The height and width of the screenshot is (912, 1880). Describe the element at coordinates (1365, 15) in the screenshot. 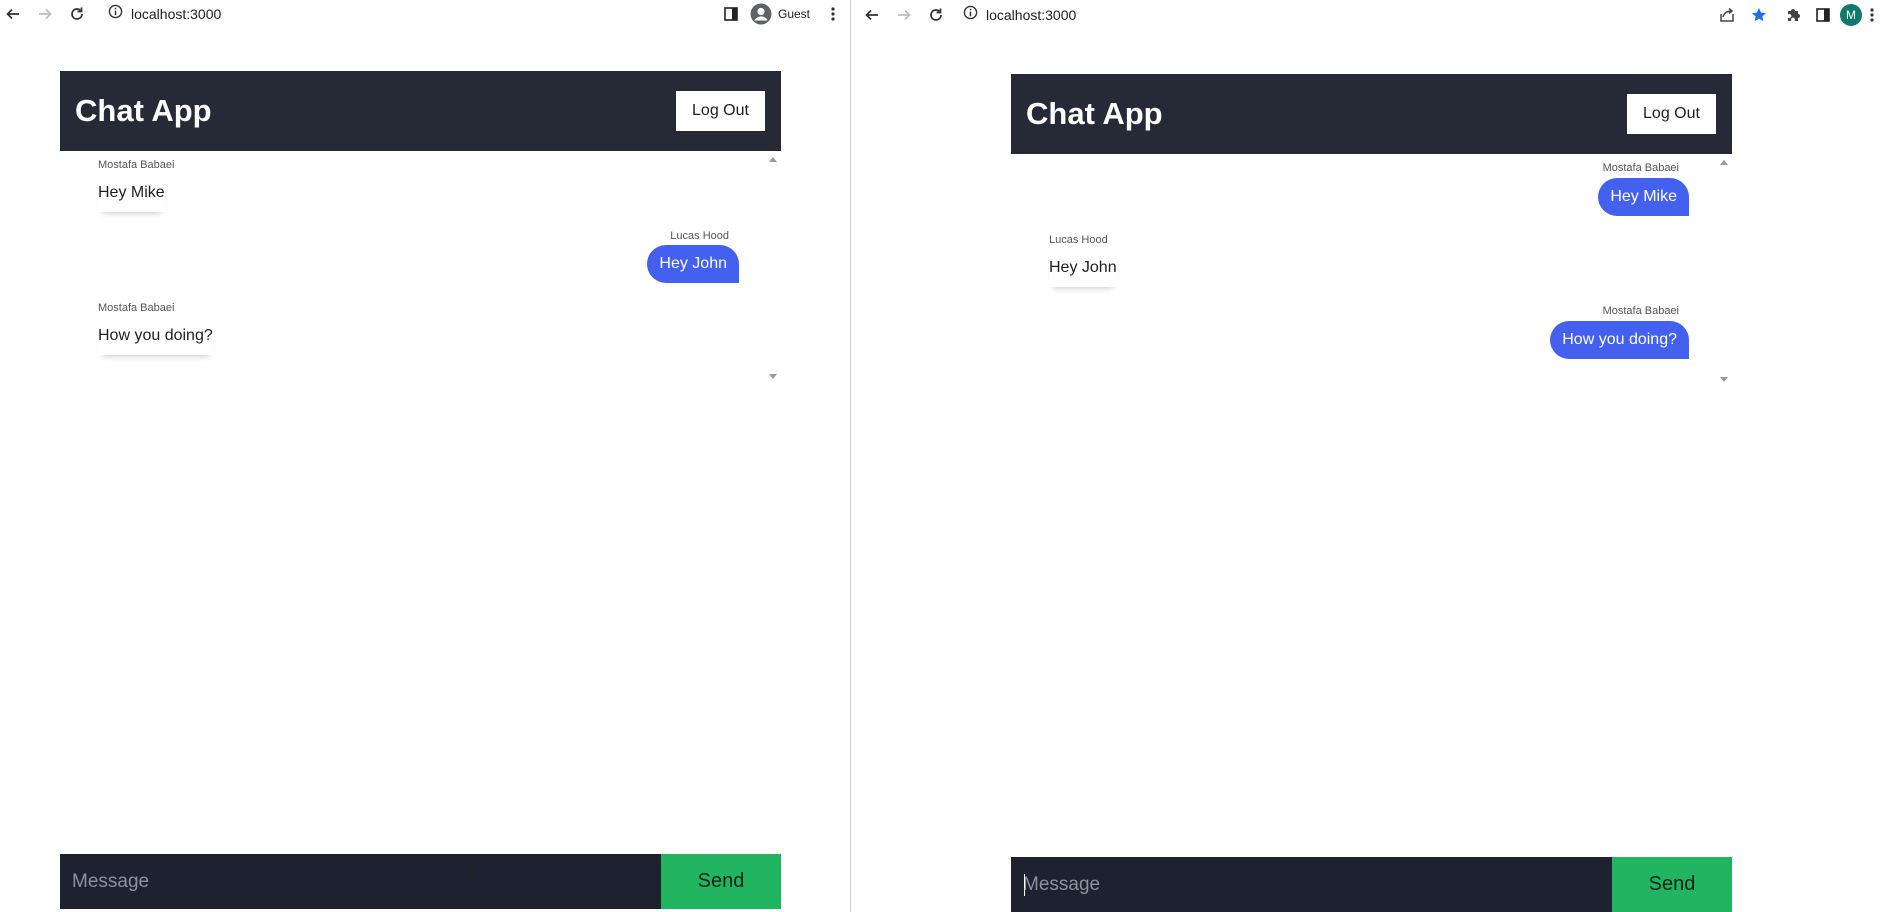

I see `browser-toolbar: localhost:3000 M` at that location.